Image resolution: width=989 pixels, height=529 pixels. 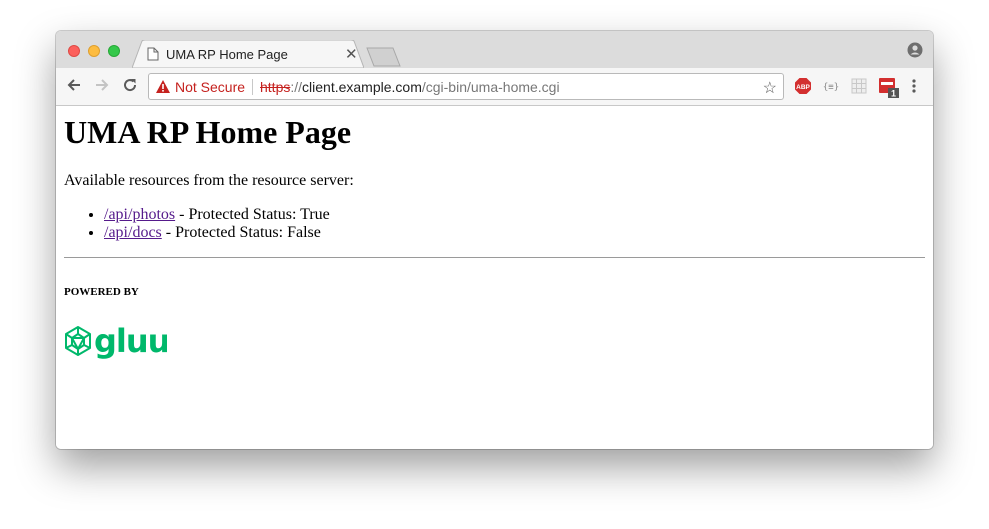 What do you see at coordinates (94, 51) in the screenshot?
I see `minimize-window-button` at bounding box center [94, 51].